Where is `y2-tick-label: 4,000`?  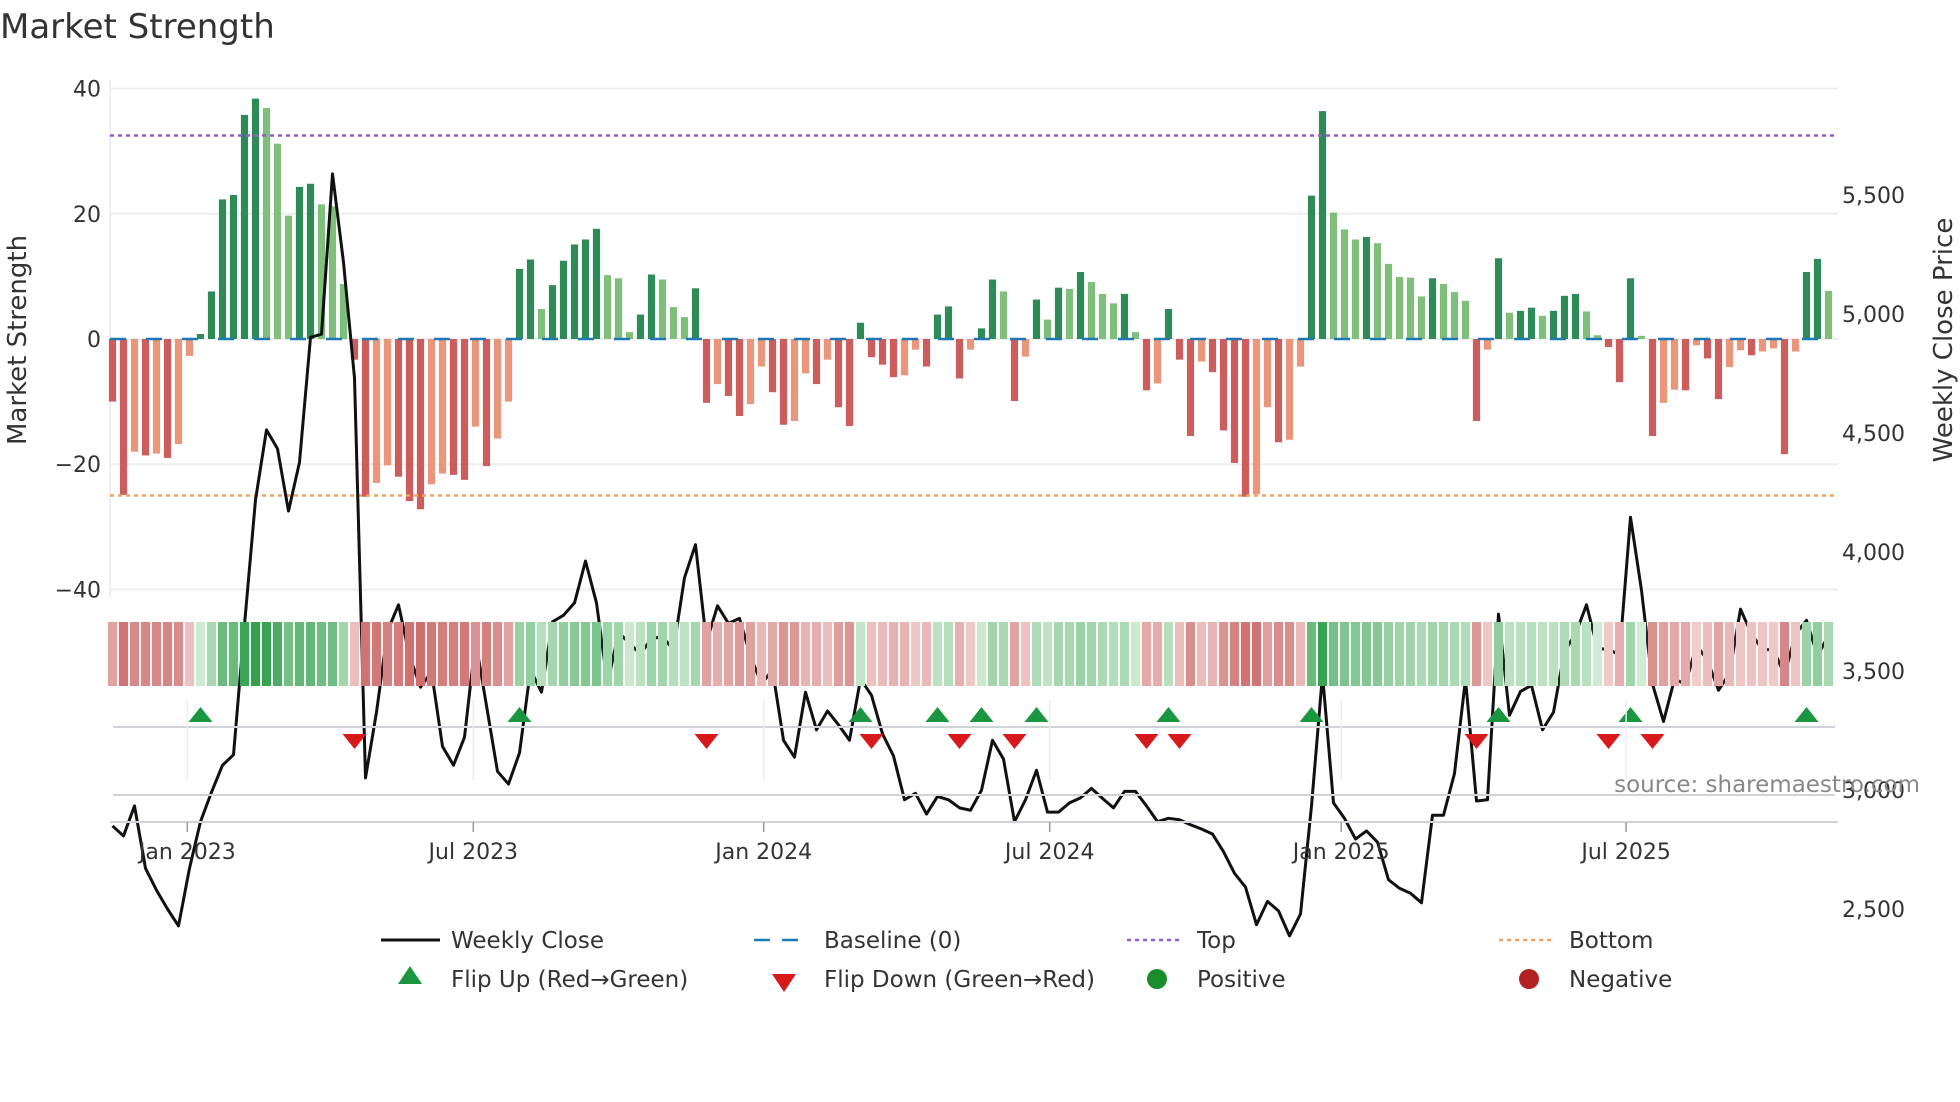
y2-tick-label: 4,000 is located at coordinates (1873, 553).